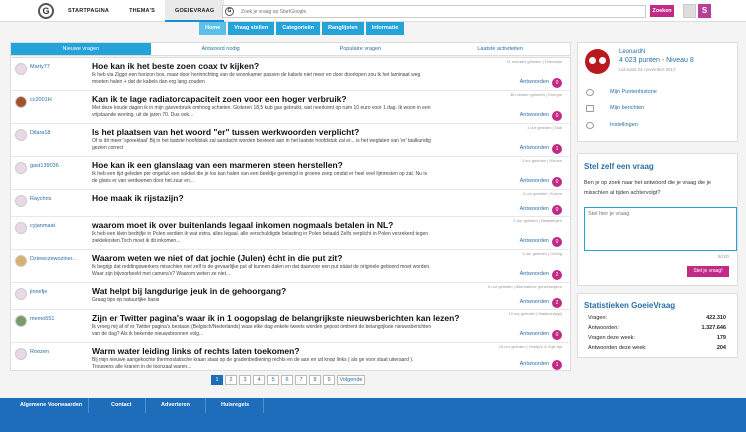  Describe the element at coordinates (51, 405) in the screenshot. I see `footer-terms-link: Algemene Voorwaarden` at that location.